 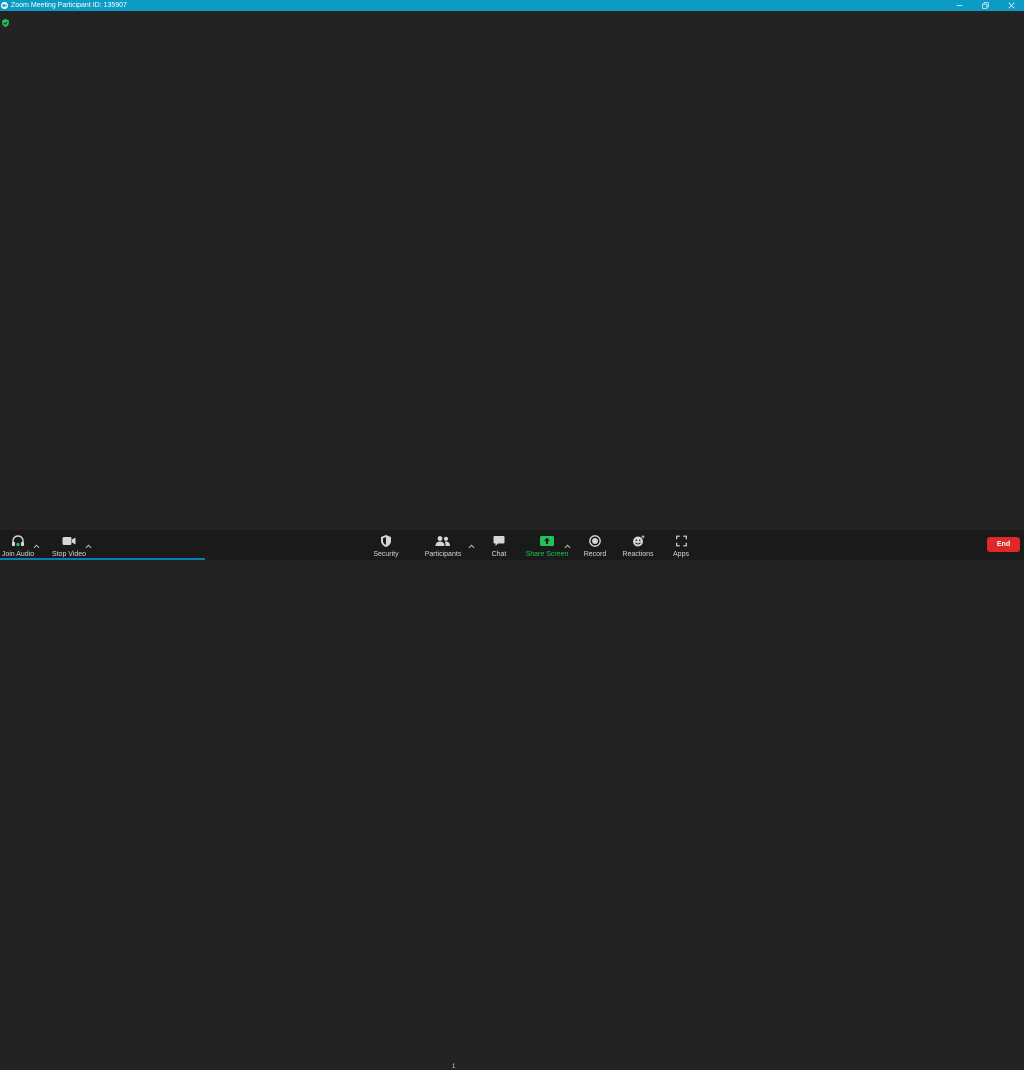 I want to click on share-options-caret, so click(x=567, y=542).